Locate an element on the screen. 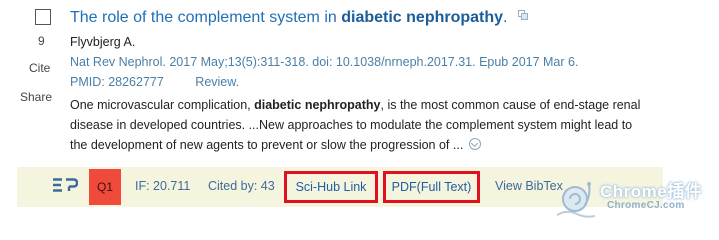 The height and width of the screenshot is (240, 719). watermark-title: Chrome插件 is located at coordinates (651, 191).